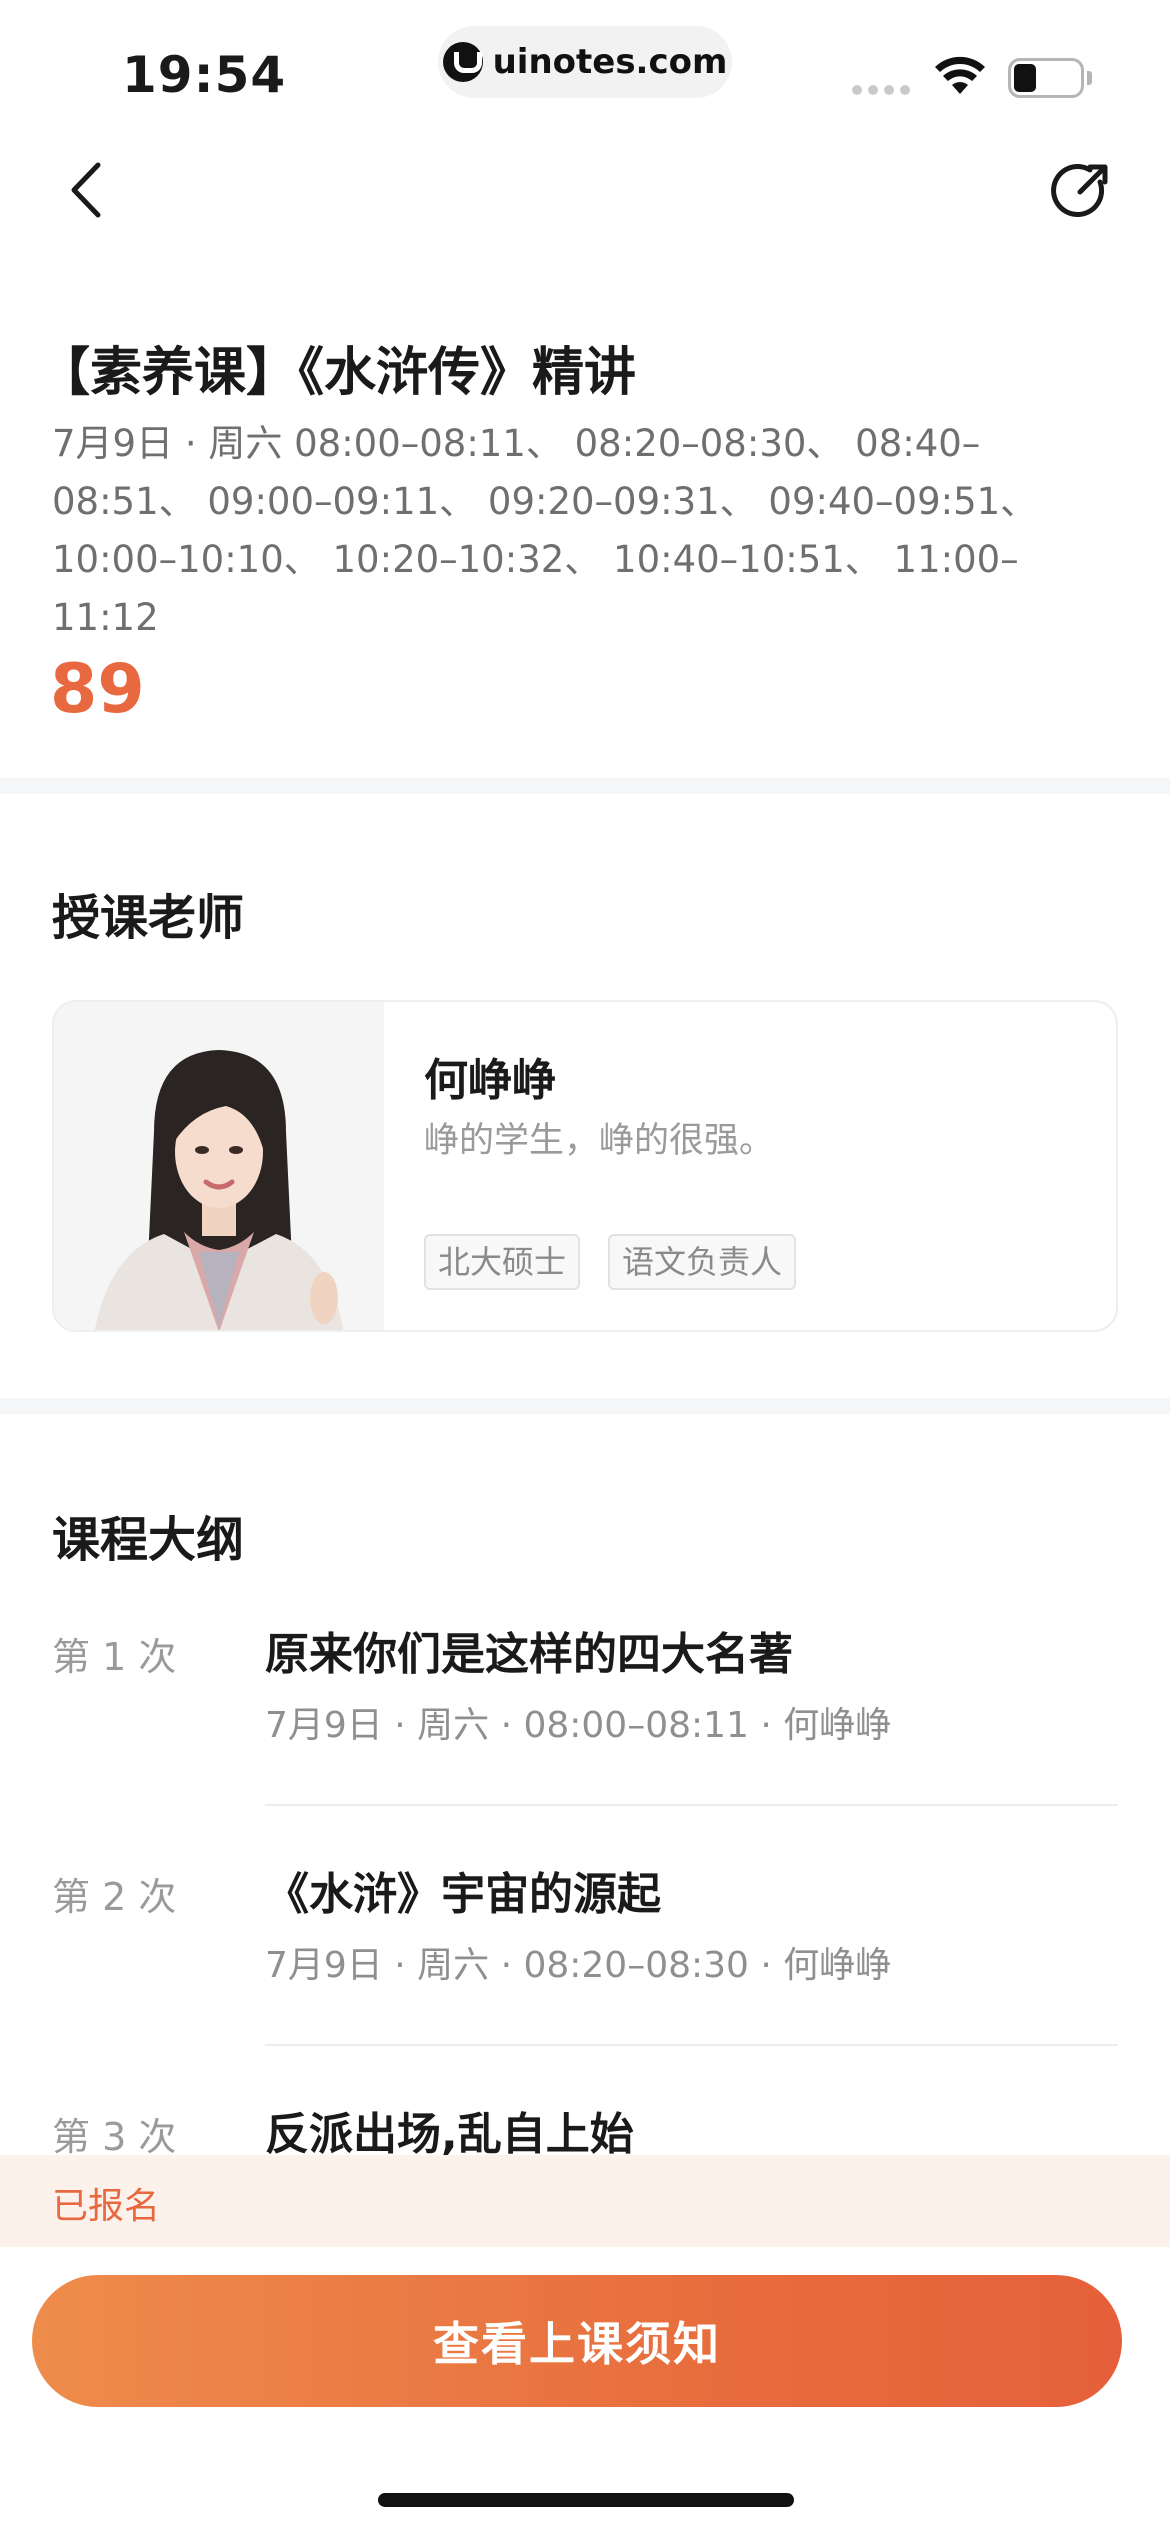 The height and width of the screenshot is (2532, 1170). What do you see at coordinates (585, 2201) in the screenshot?
I see `enrolled-status-bar: 已报名` at bounding box center [585, 2201].